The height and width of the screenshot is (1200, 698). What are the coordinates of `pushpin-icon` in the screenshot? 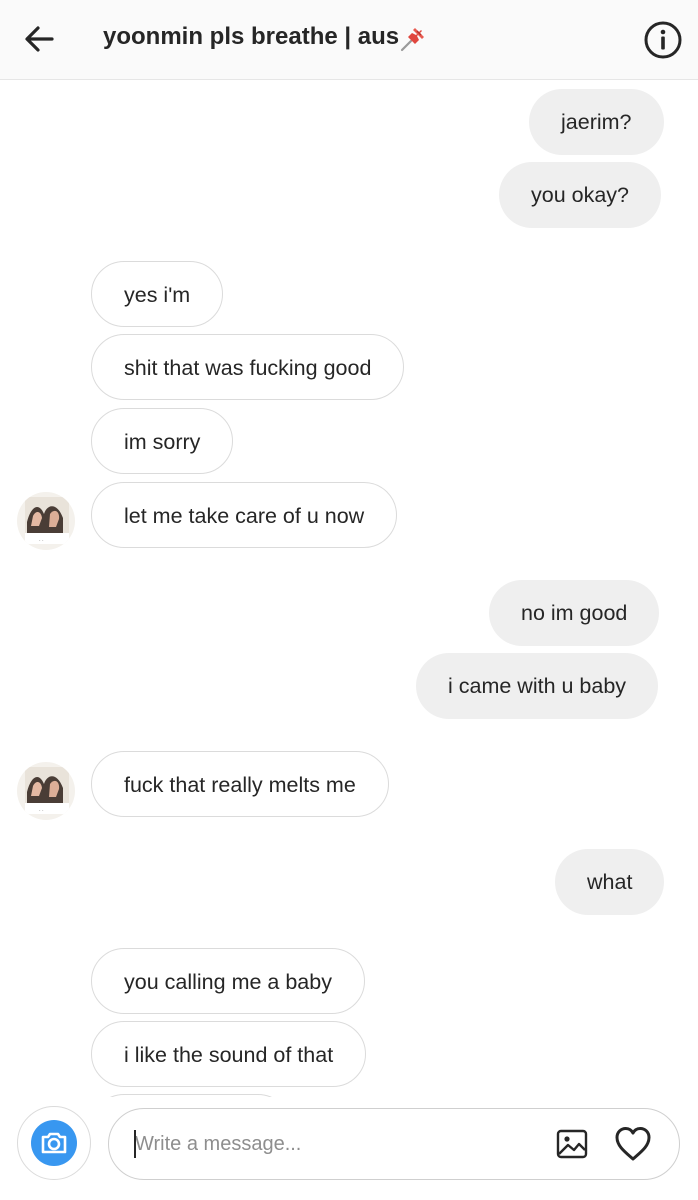 It's located at (414, 38).